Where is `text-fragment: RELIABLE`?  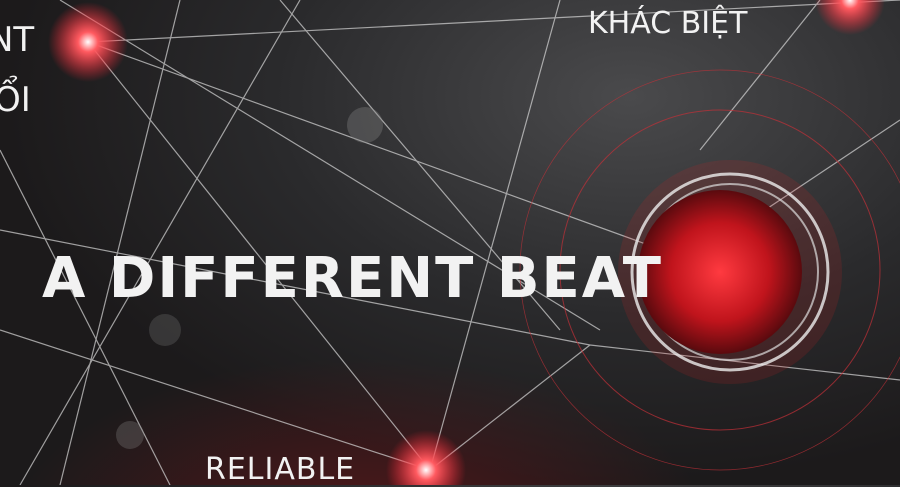 text-fragment: RELIABLE is located at coordinates (280, 469).